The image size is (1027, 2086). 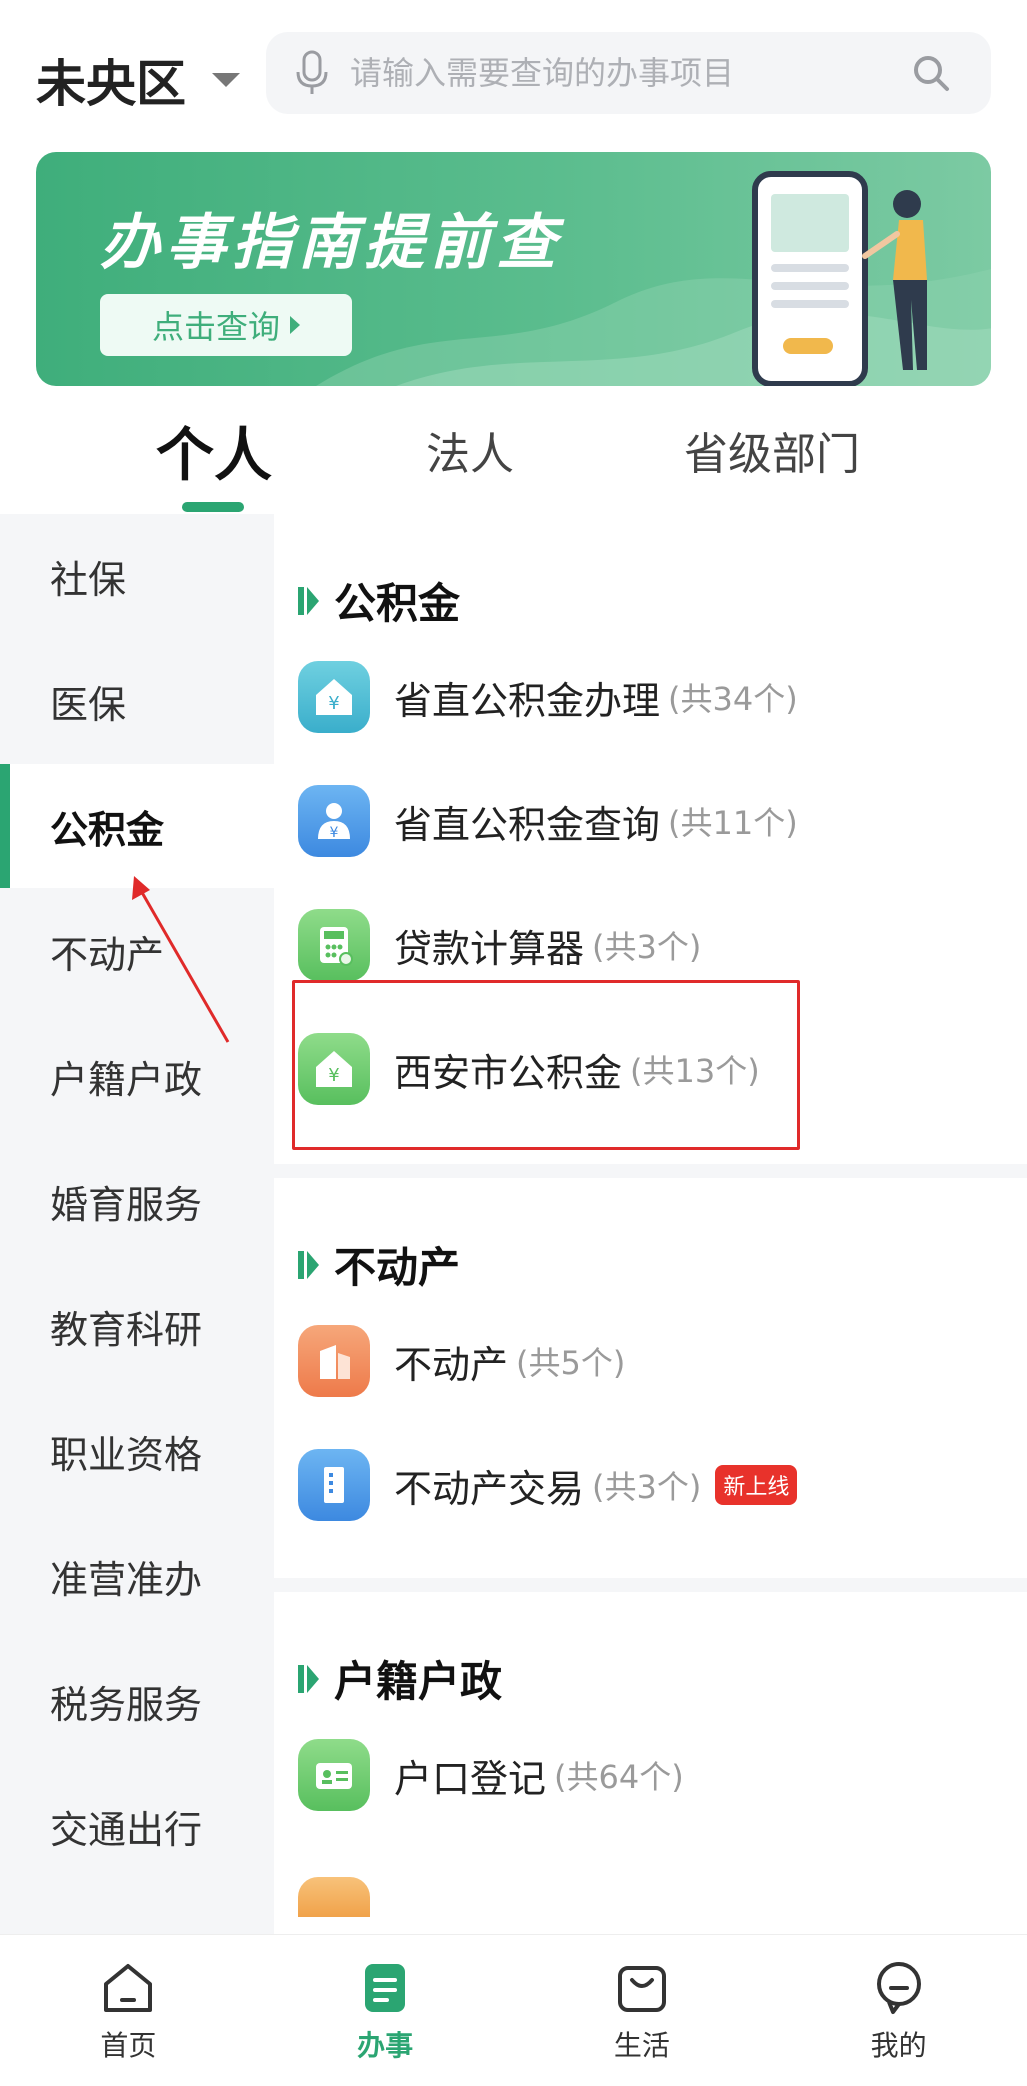 What do you see at coordinates (137, 1576) in the screenshot?
I see `sidebar-item-business-permits: 准营准办` at bounding box center [137, 1576].